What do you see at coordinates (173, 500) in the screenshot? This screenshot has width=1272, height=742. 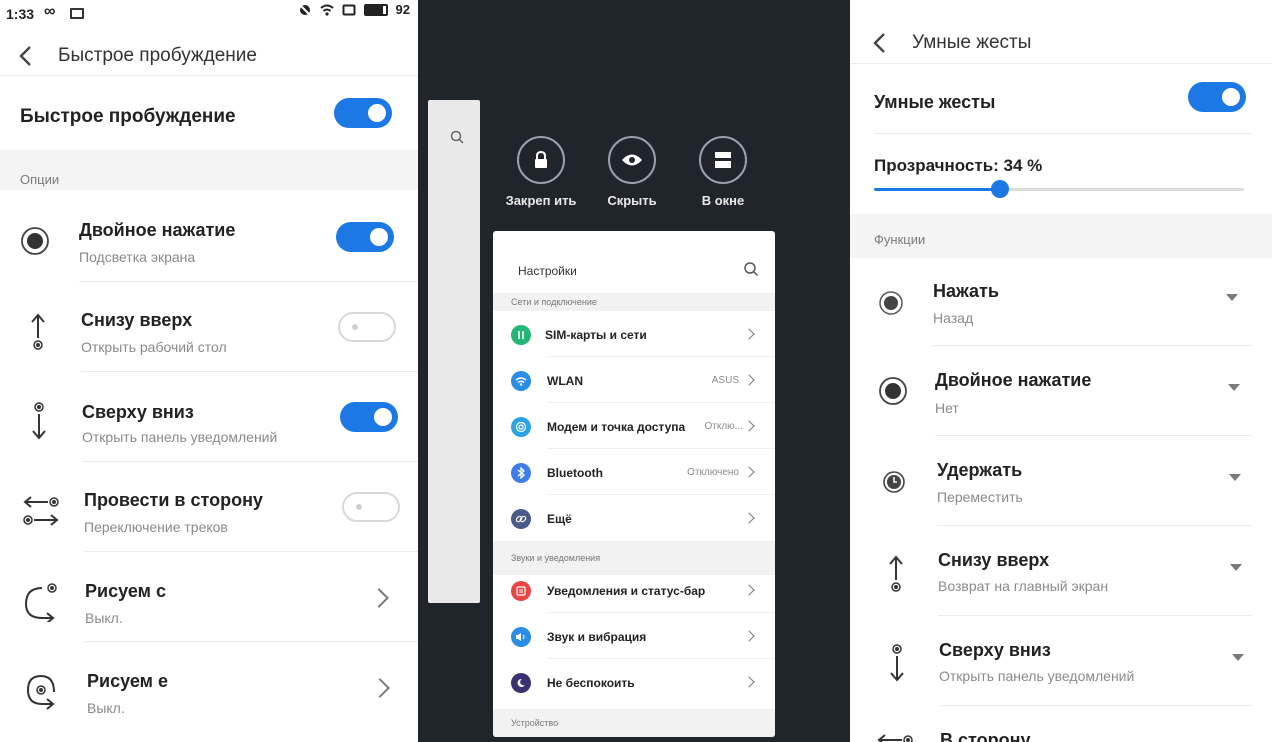 I see `gesture-title: Провести в сторону` at bounding box center [173, 500].